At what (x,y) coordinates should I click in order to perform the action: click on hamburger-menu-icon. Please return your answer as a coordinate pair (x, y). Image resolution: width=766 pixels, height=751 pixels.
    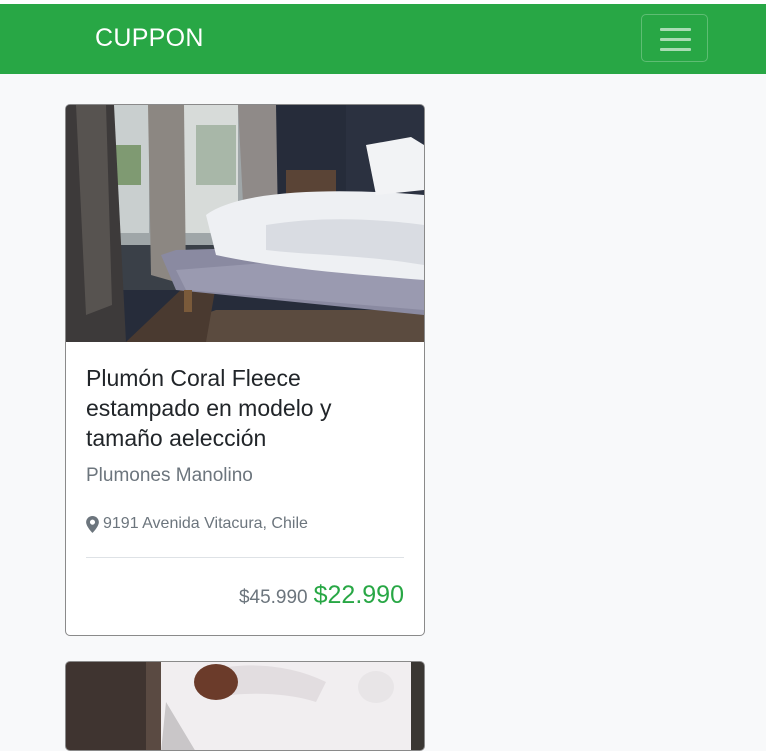
    Looking at the image, I should click on (675, 29).